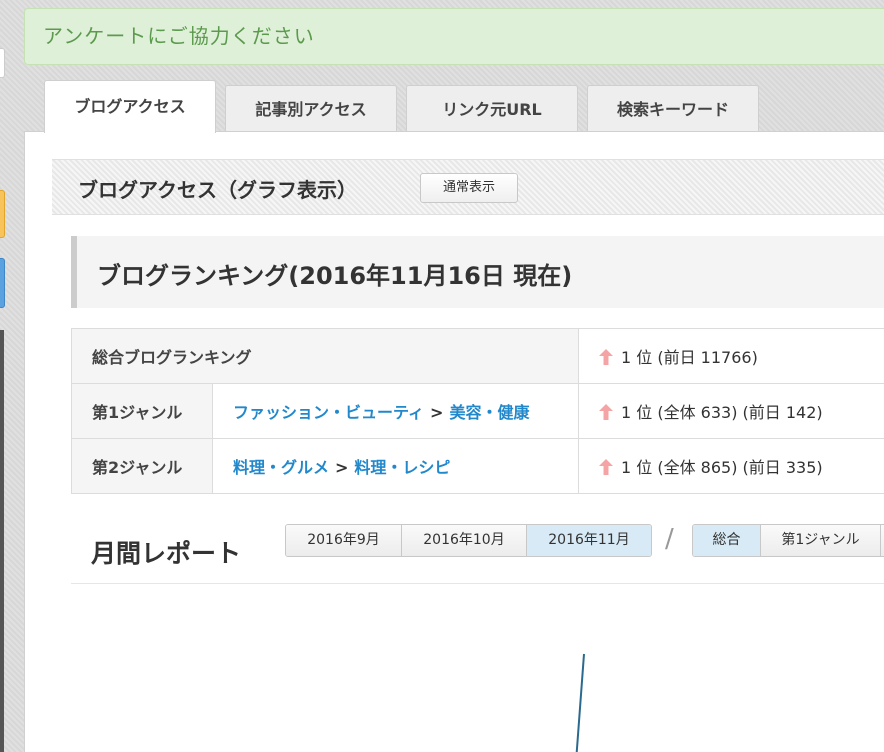  I want to click on ranking-header: ブログランキング(2016年11月16日 現在), so click(477, 272).